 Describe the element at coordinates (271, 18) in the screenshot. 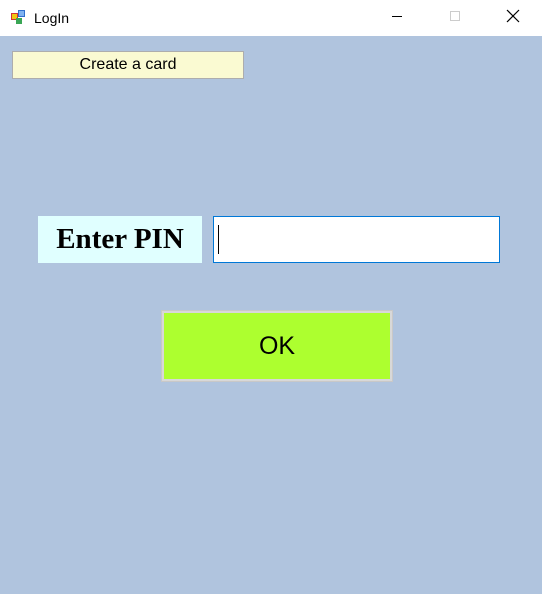

I see `title-bar: LogIn` at that location.